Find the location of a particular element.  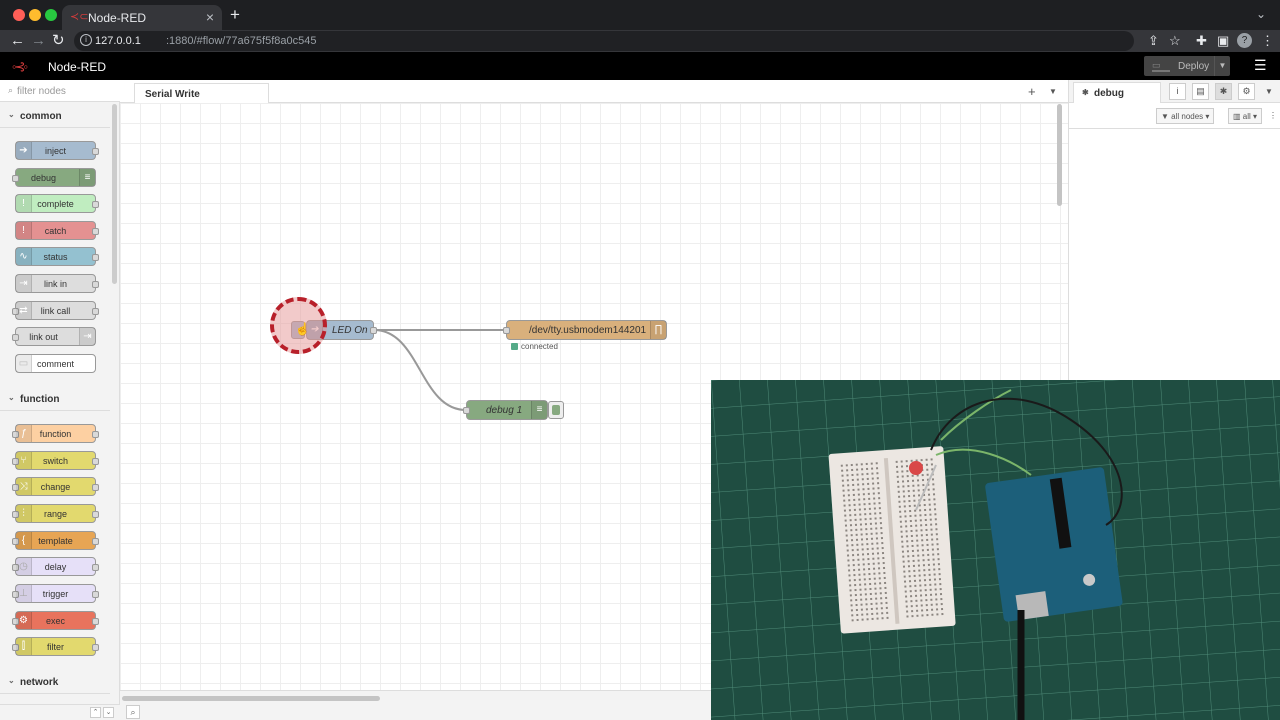

palette-category-common: ⌄ common is located at coordinates (55, 116).